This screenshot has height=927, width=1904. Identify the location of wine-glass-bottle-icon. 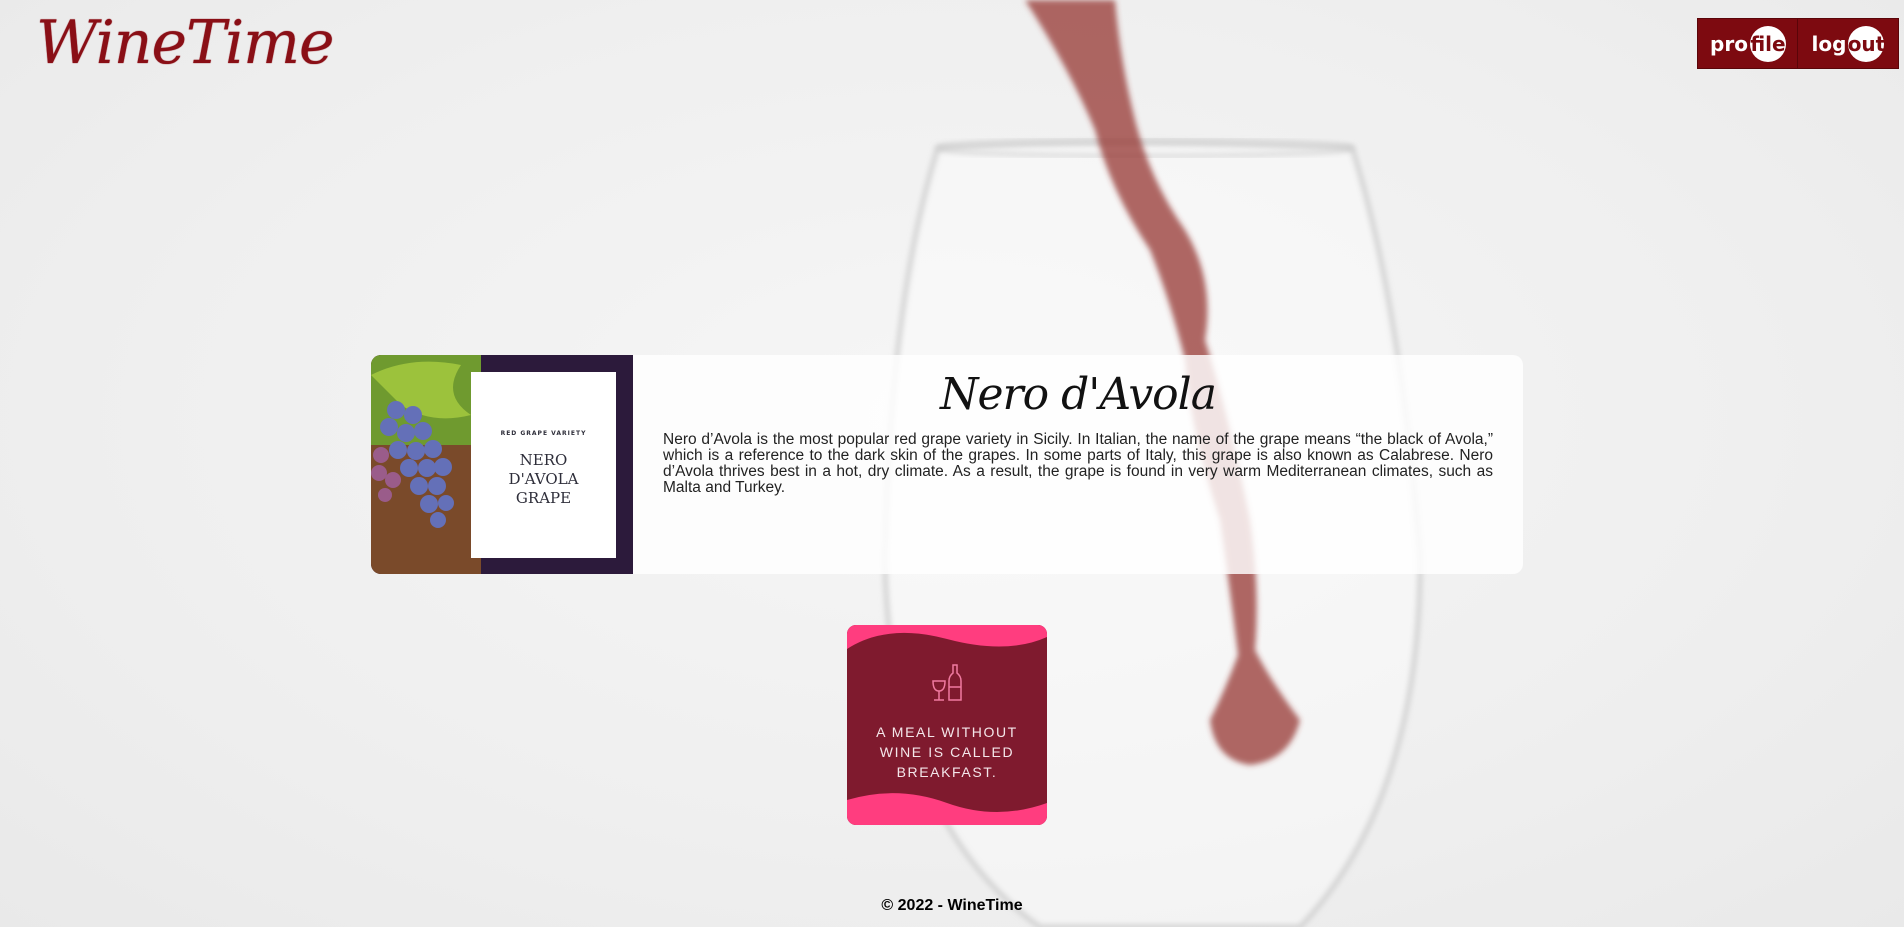
(947, 682).